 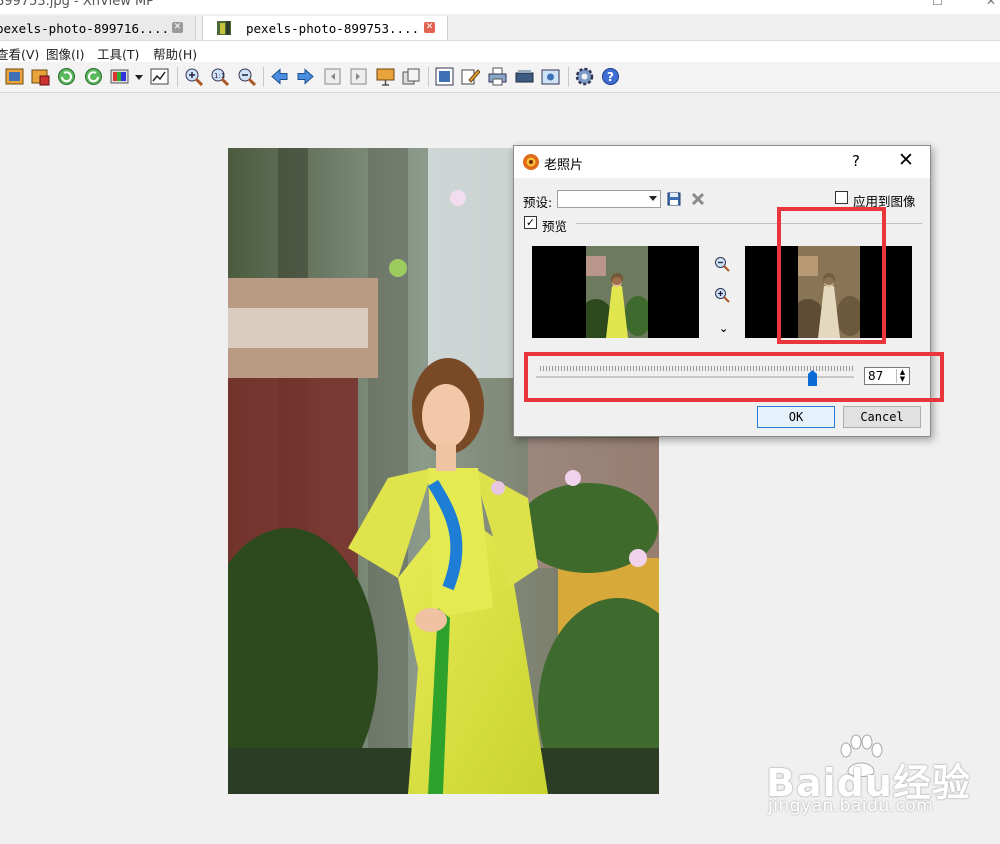 I want to click on slideshow-icon, so click(x=385, y=76).